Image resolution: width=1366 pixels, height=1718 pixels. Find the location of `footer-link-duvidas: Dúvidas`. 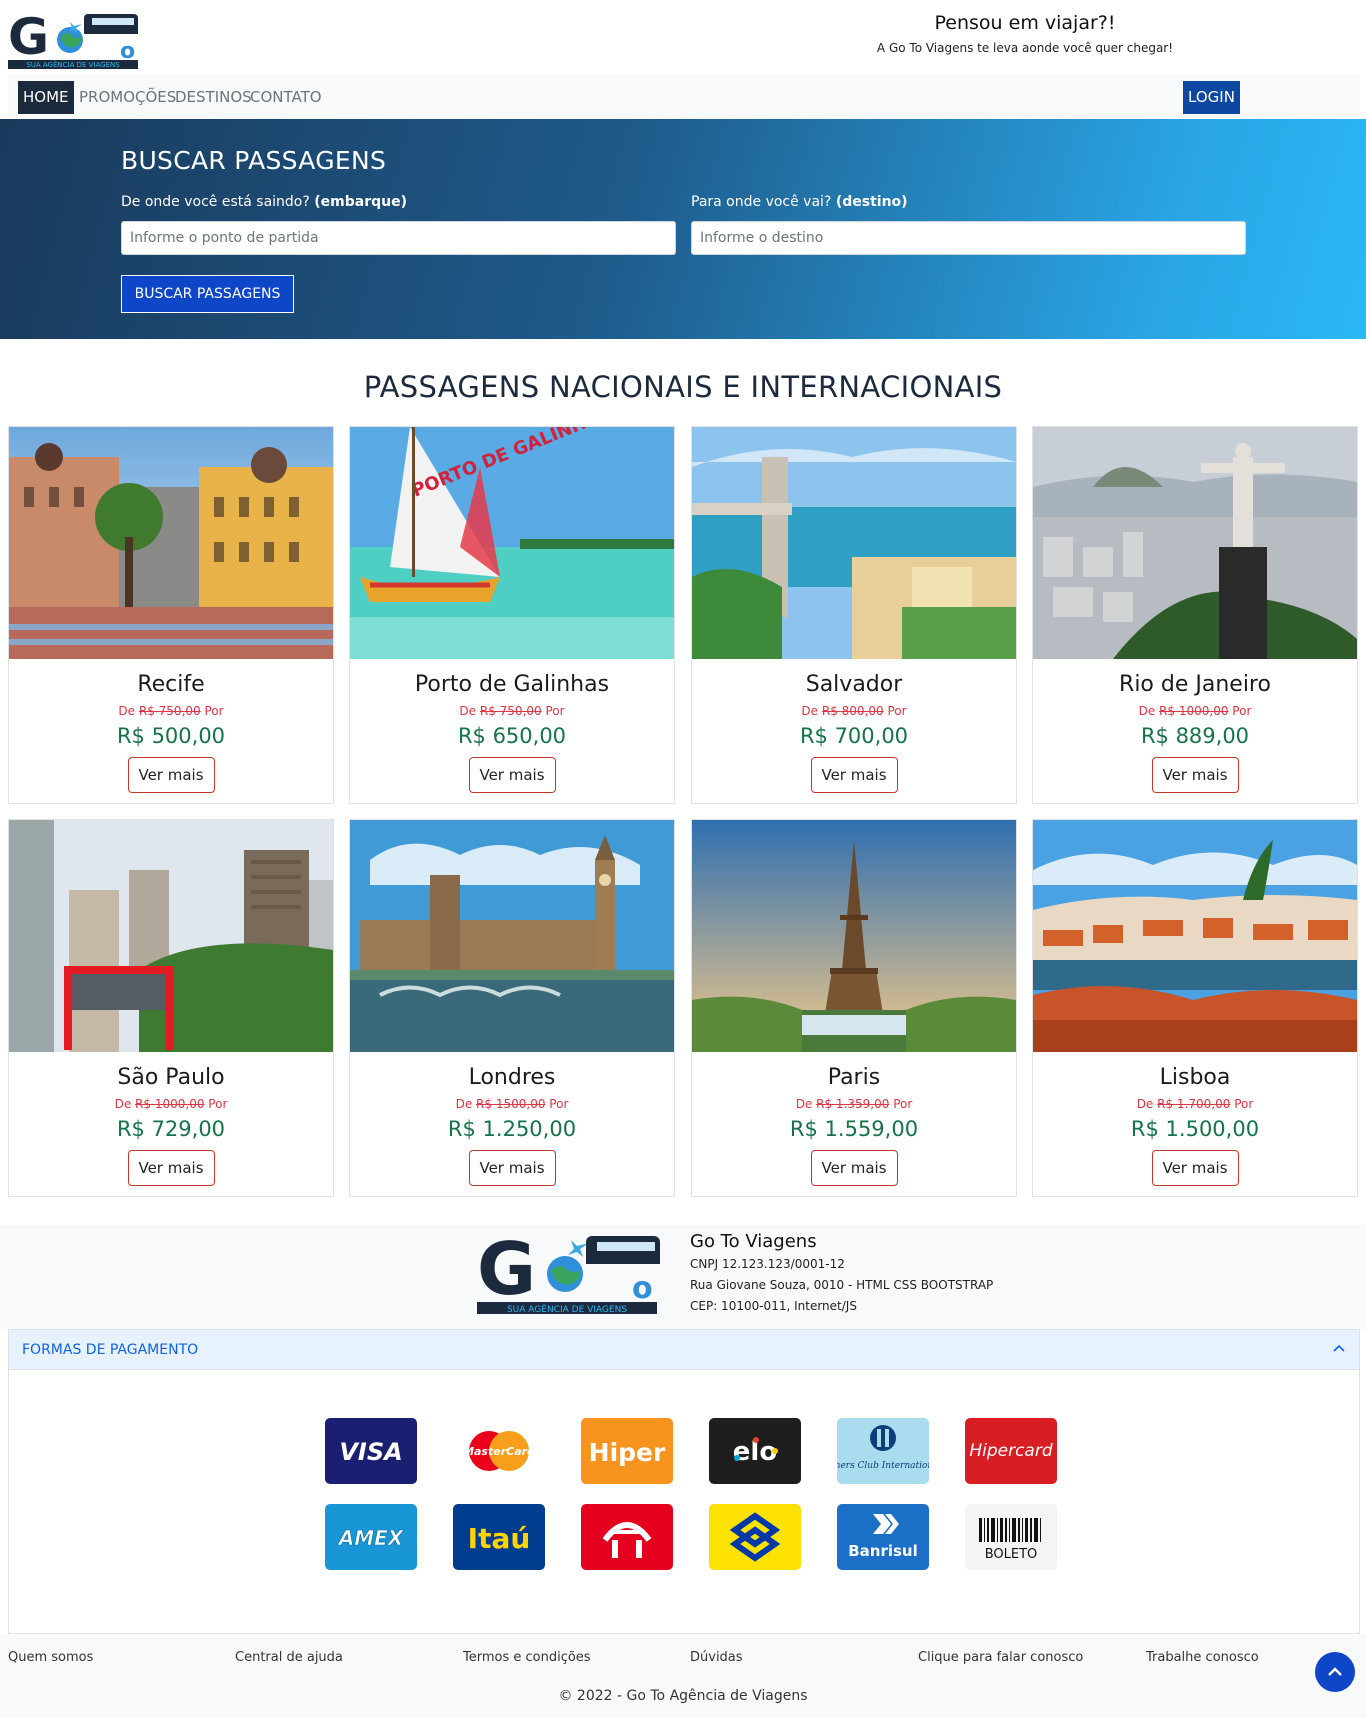

footer-link-duvidas: Dúvidas is located at coordinates (716, 1657).